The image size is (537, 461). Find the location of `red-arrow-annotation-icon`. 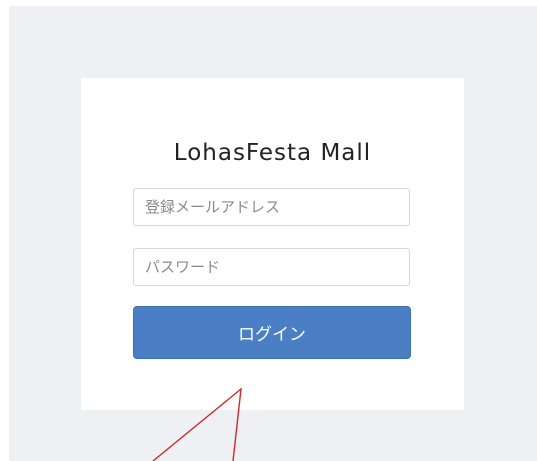

red-arrow-annotation-icon is located at coordinates (197, 424).